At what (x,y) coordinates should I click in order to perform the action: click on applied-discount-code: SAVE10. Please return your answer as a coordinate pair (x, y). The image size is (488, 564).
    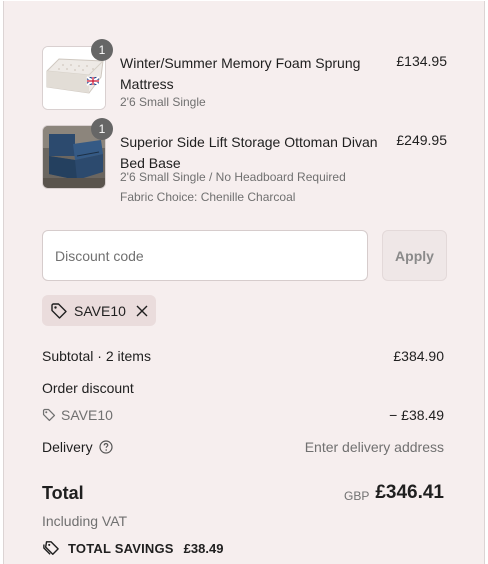
    Looking at the image, I should click on (100, 310).